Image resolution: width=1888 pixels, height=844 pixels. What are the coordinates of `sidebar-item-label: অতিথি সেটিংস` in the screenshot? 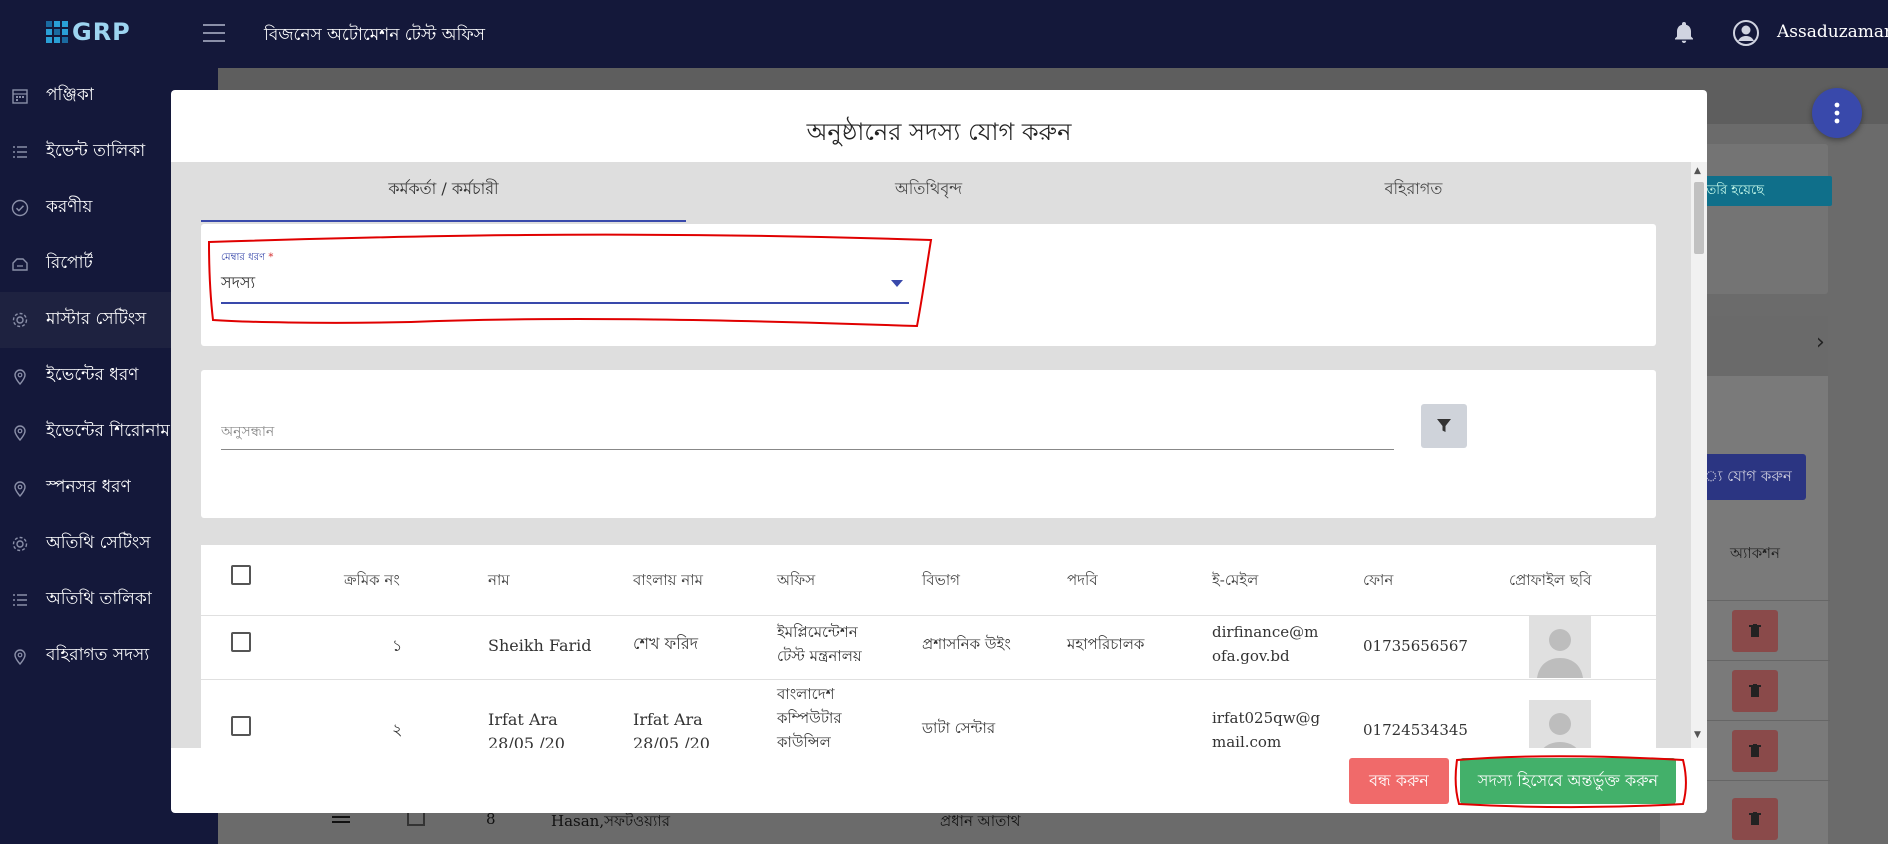 It's located at (98, 543).